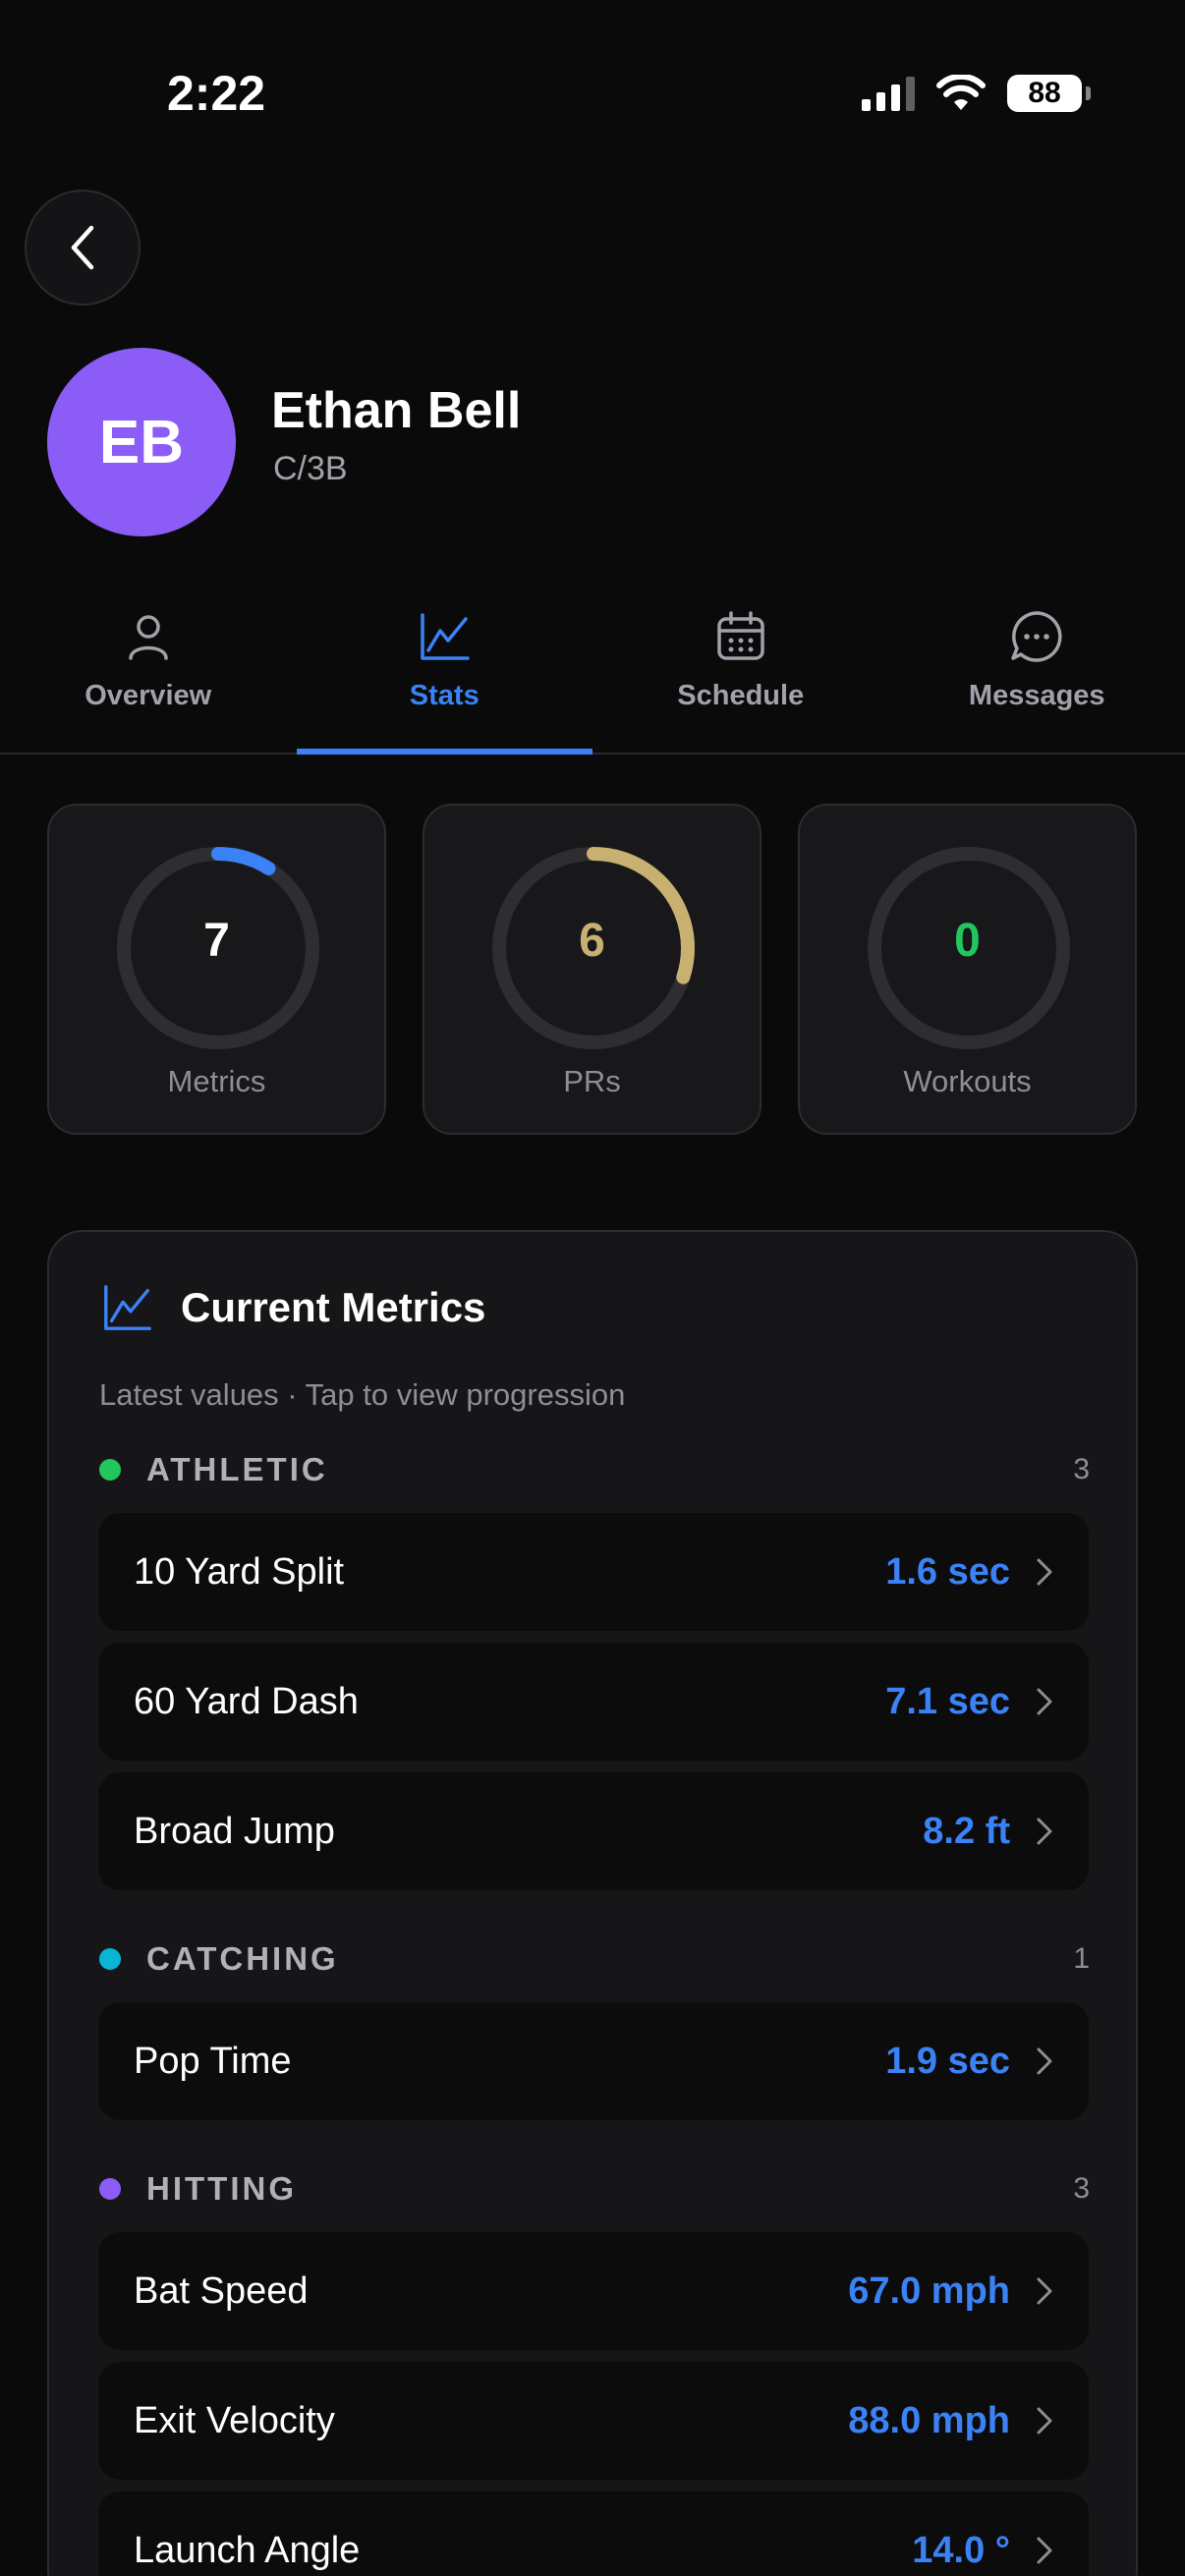 The width and height of the screenshot is (1185, 2576). Describe the element at coordinates (235, 1831) in the screenshot. I see `metric-name: Broad Jump` at that location.